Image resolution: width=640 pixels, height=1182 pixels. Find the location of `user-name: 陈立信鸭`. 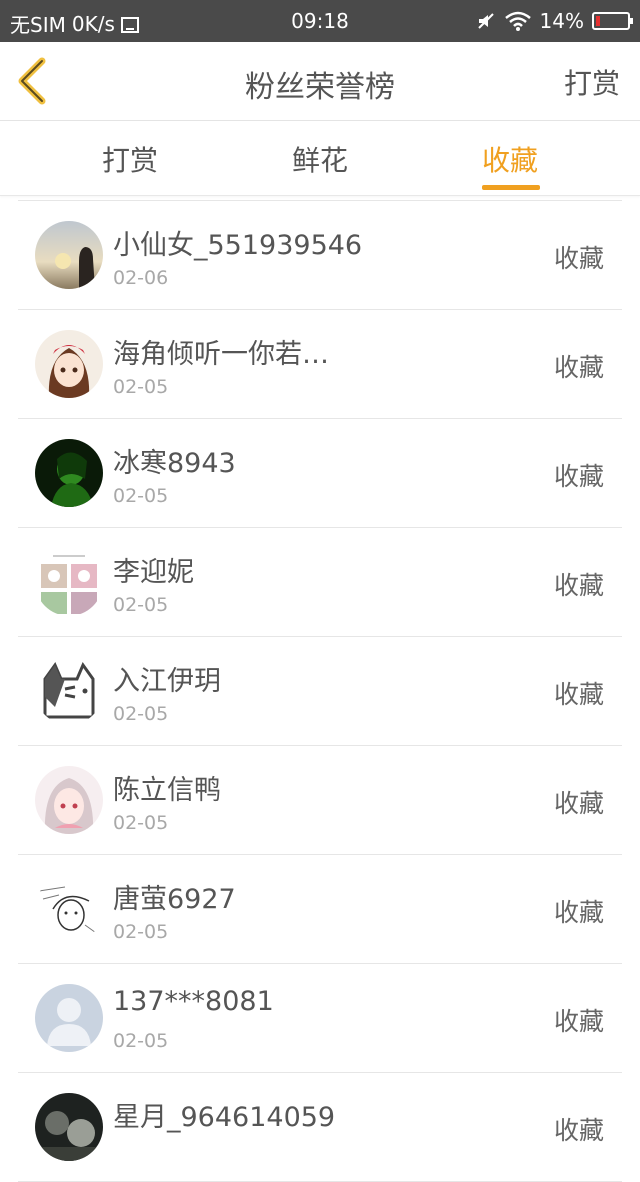

user-name: 陈立信鸭 is located at coordinates (167, 790).